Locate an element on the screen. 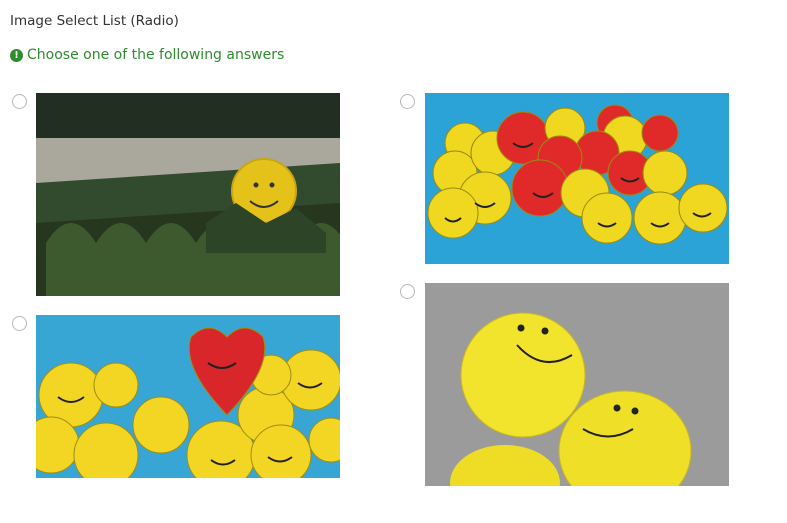 The width and height of the screenshot is (787, 523). option-4-radio is located at coordinates (407, 291).